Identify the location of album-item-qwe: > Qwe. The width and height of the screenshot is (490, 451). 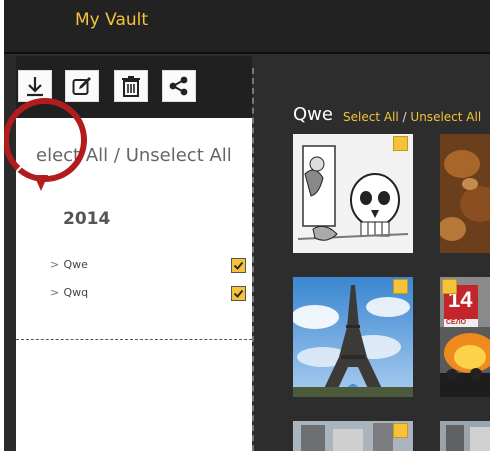
(148, 267).